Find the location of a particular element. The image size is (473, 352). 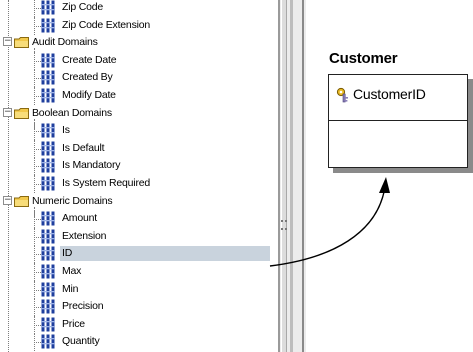

tree-folder-row: − Numeric Domains is located at coordinates (139, 205).